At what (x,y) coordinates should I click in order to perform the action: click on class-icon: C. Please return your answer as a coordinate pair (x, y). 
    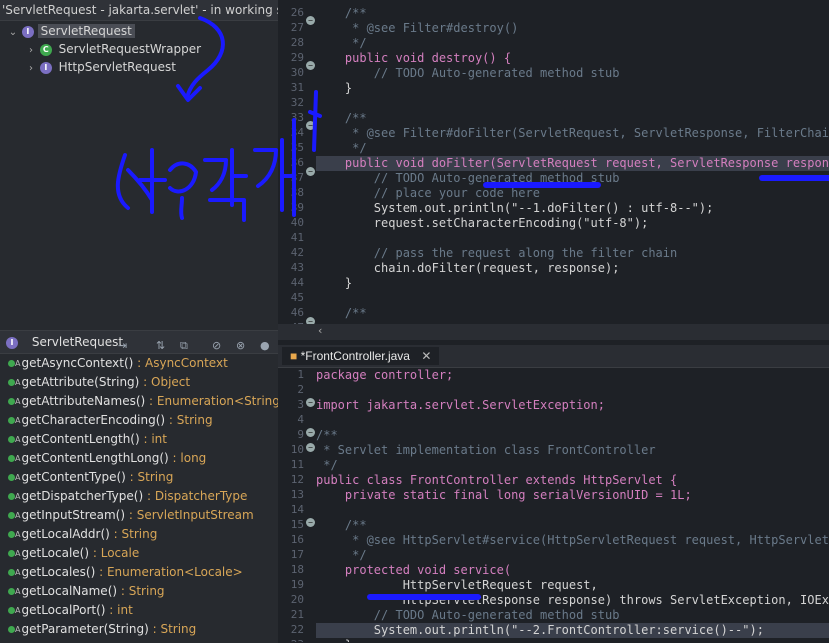
    Looking at the image, I should click on (45, 49).